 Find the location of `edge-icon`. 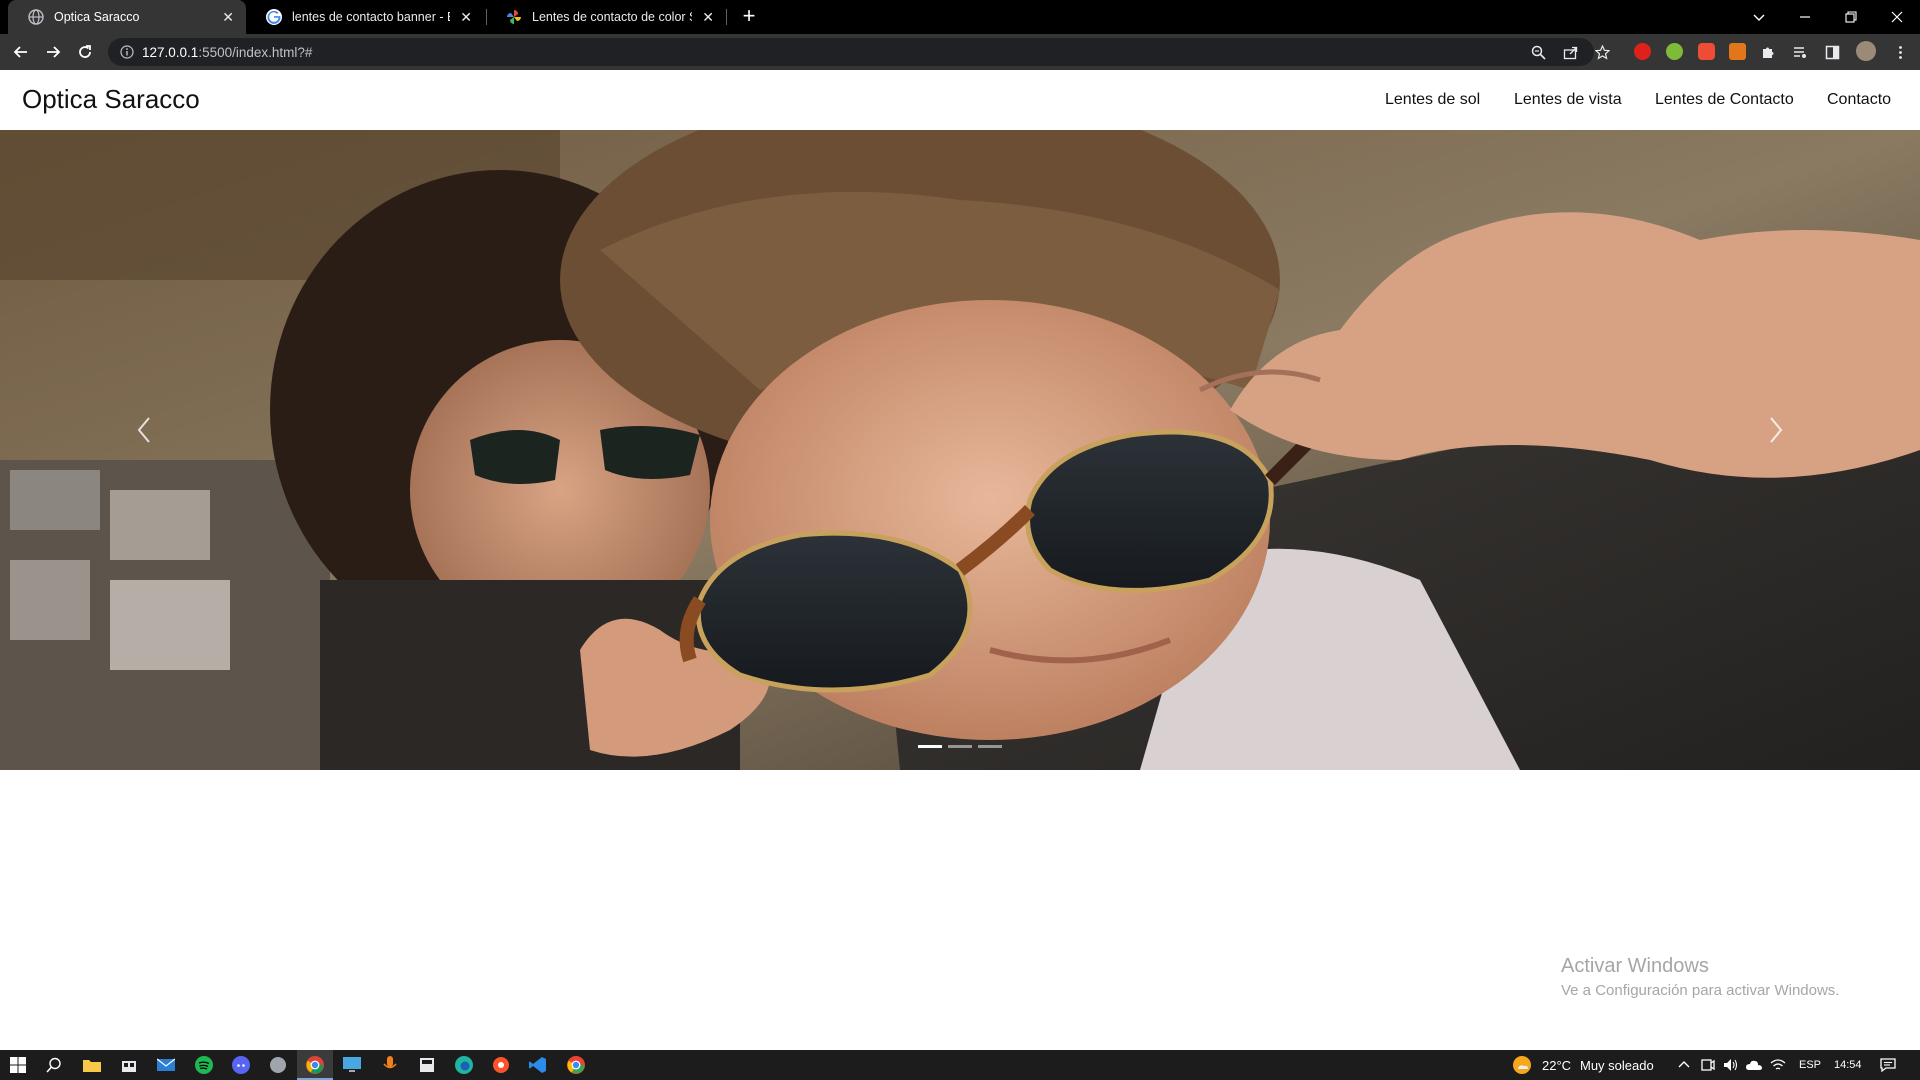

edge-icon is located at coordinates (464, 1065).